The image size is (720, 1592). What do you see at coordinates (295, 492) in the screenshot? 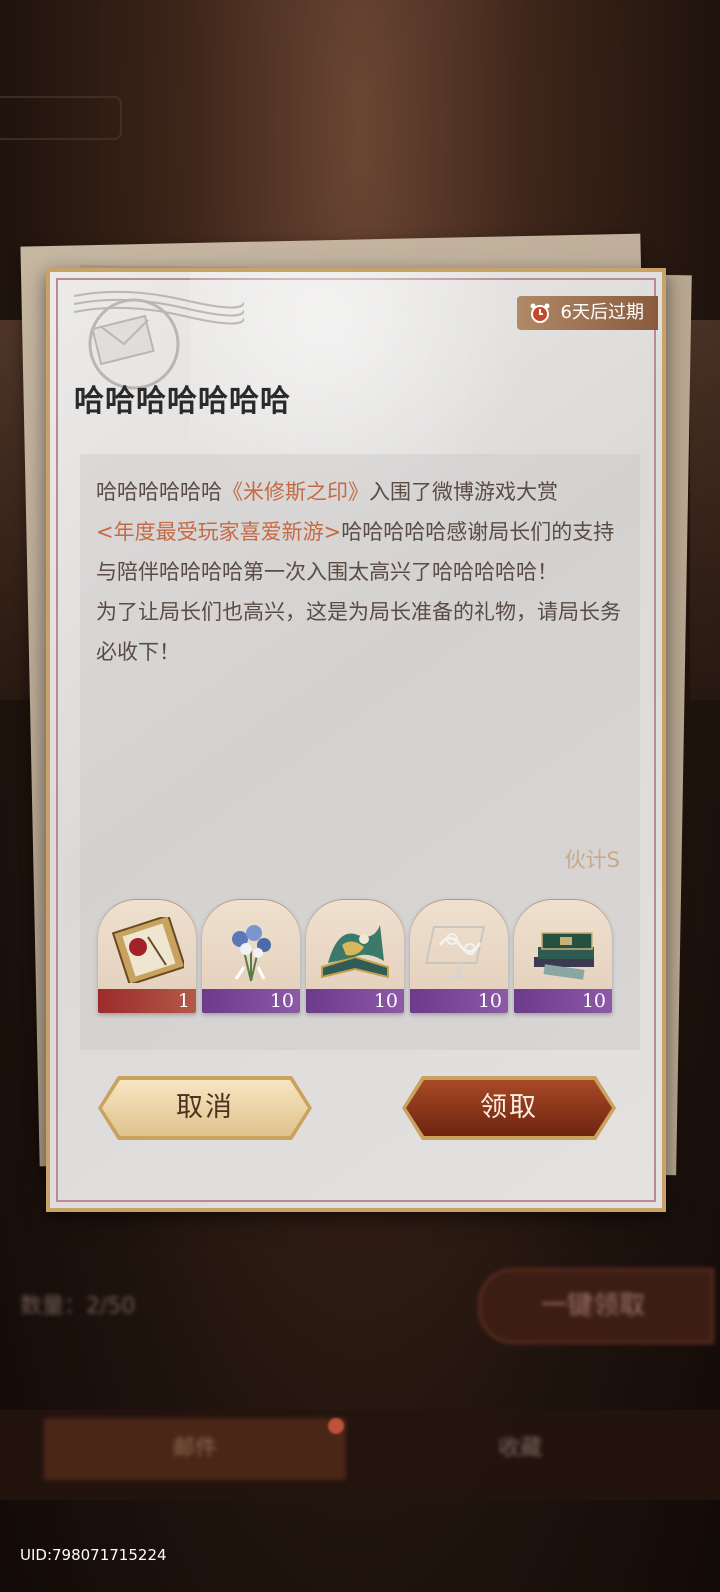
I see `body-game-title: 《米修斯之印》` at bounding box center [295, 492].